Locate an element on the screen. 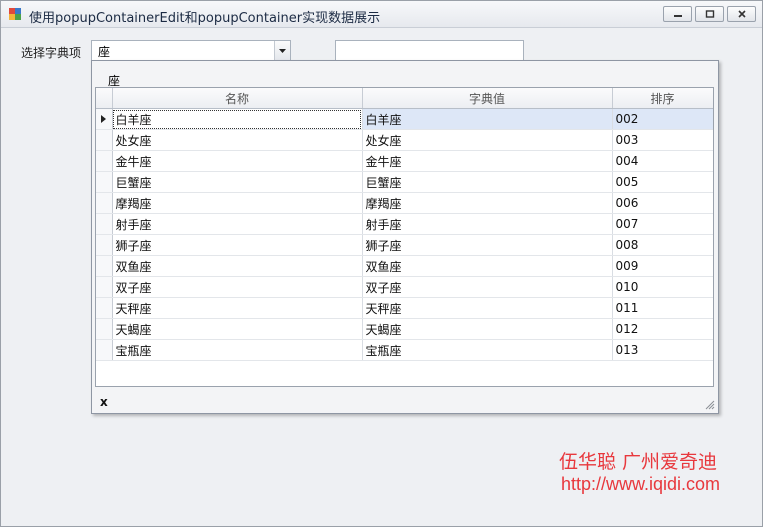 The image size is (763, 527). text-input is located at coordinates (429, 50).